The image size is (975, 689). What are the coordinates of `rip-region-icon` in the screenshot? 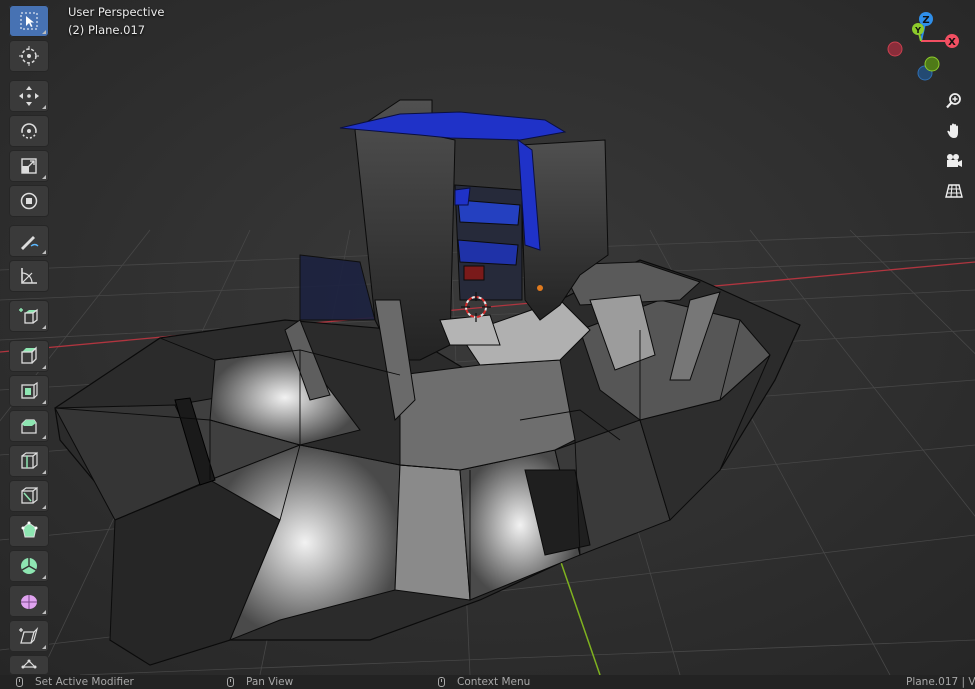 It's located at (29, 664).